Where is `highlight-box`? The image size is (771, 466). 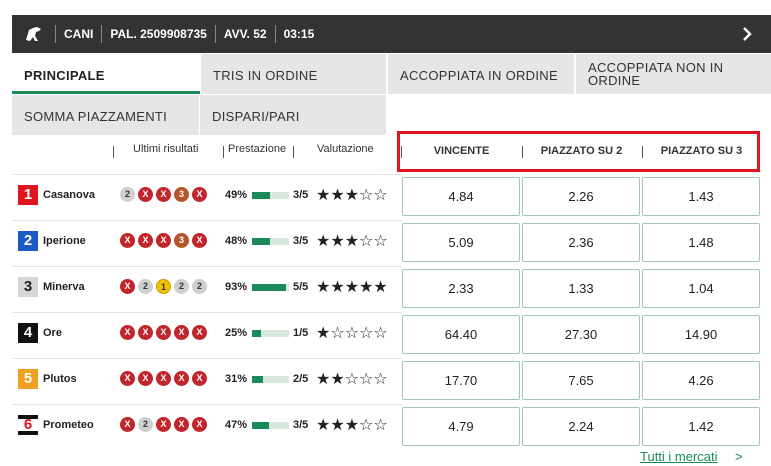 highlight-box is located at coordinates (578, 151).